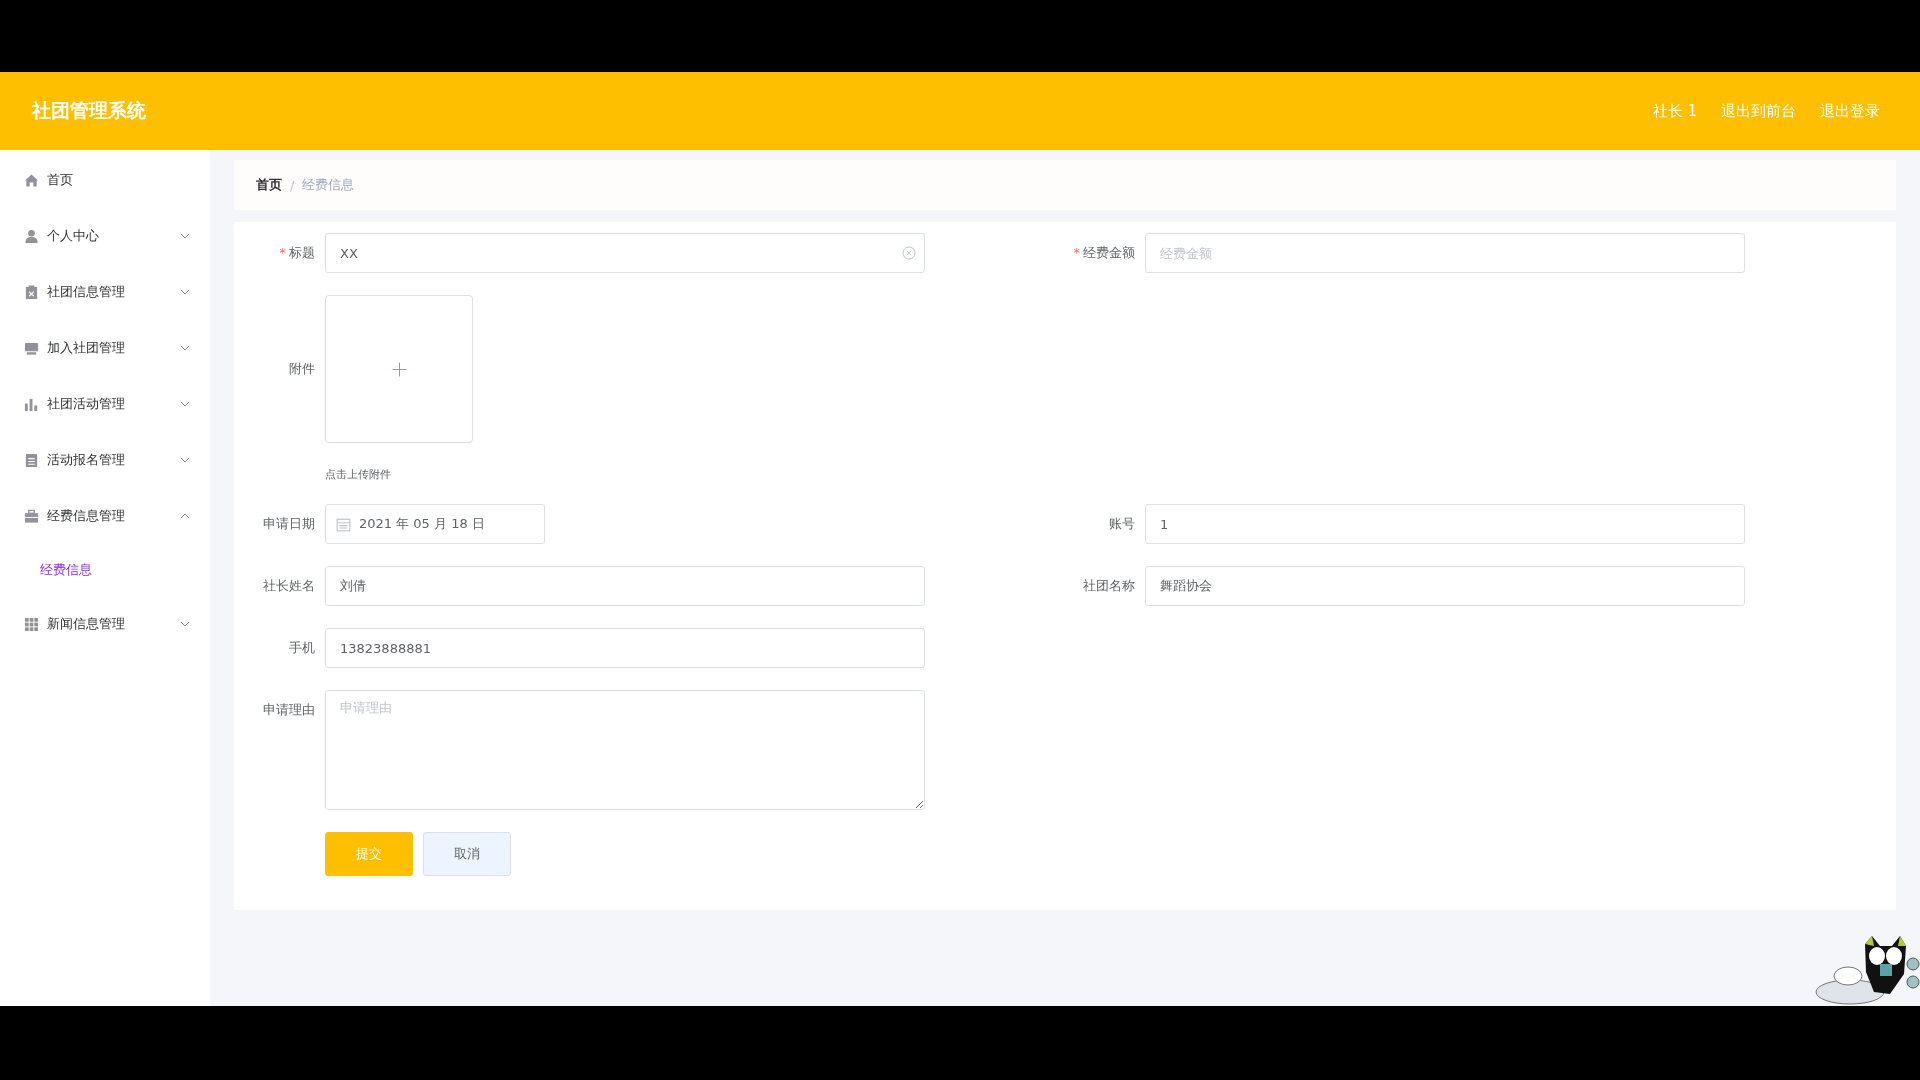  Describe the element at coordinates (31, 460) in the screenshot. I see `document-icon` at that location.